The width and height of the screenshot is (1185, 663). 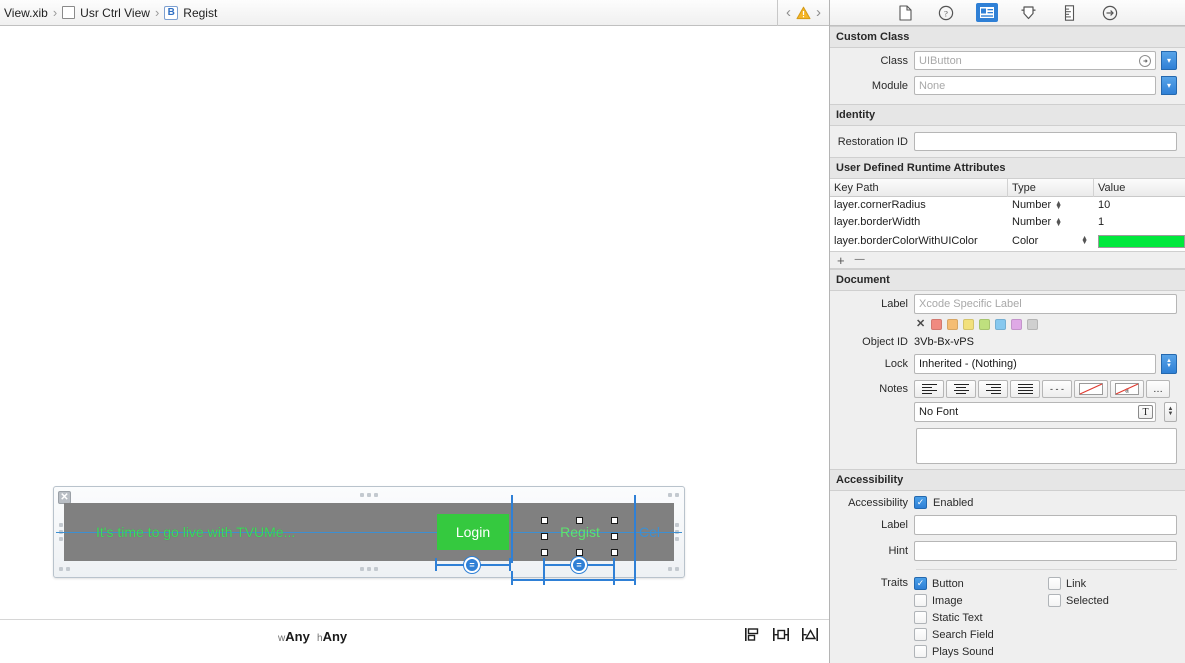 I want to click on dashes-icon: - - -, so click(x=1057, y=389).